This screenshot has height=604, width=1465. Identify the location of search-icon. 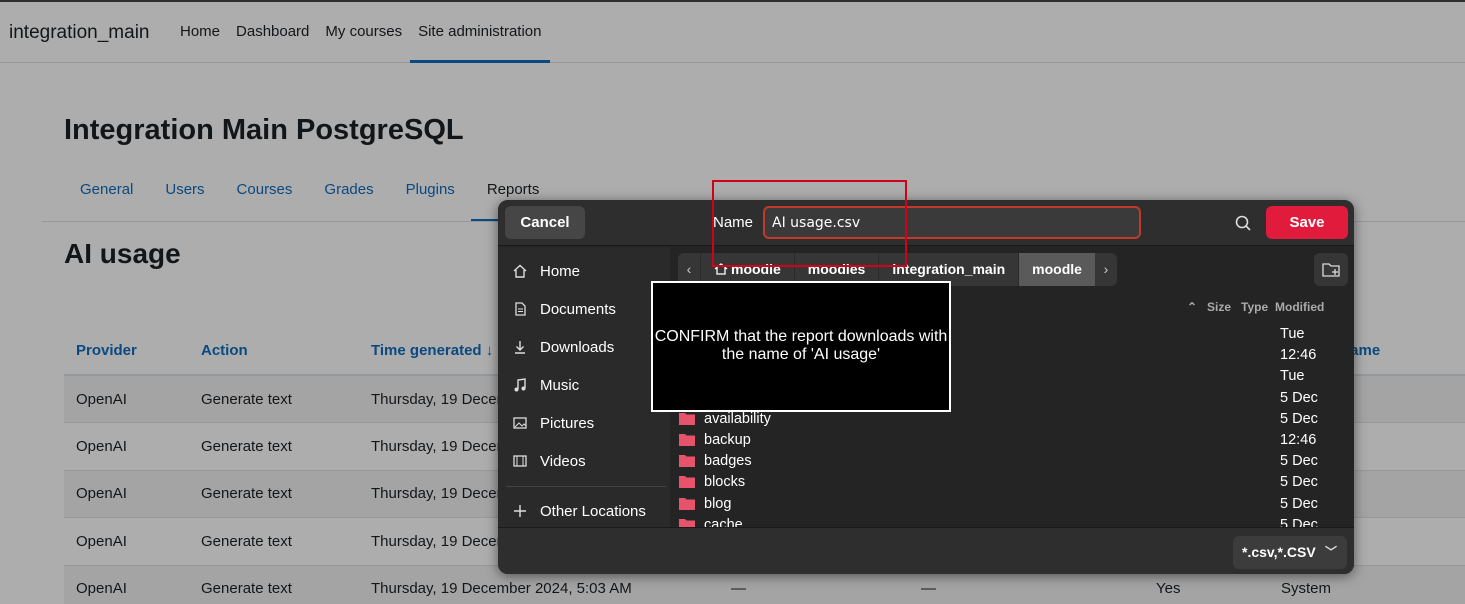
(1243, 223).